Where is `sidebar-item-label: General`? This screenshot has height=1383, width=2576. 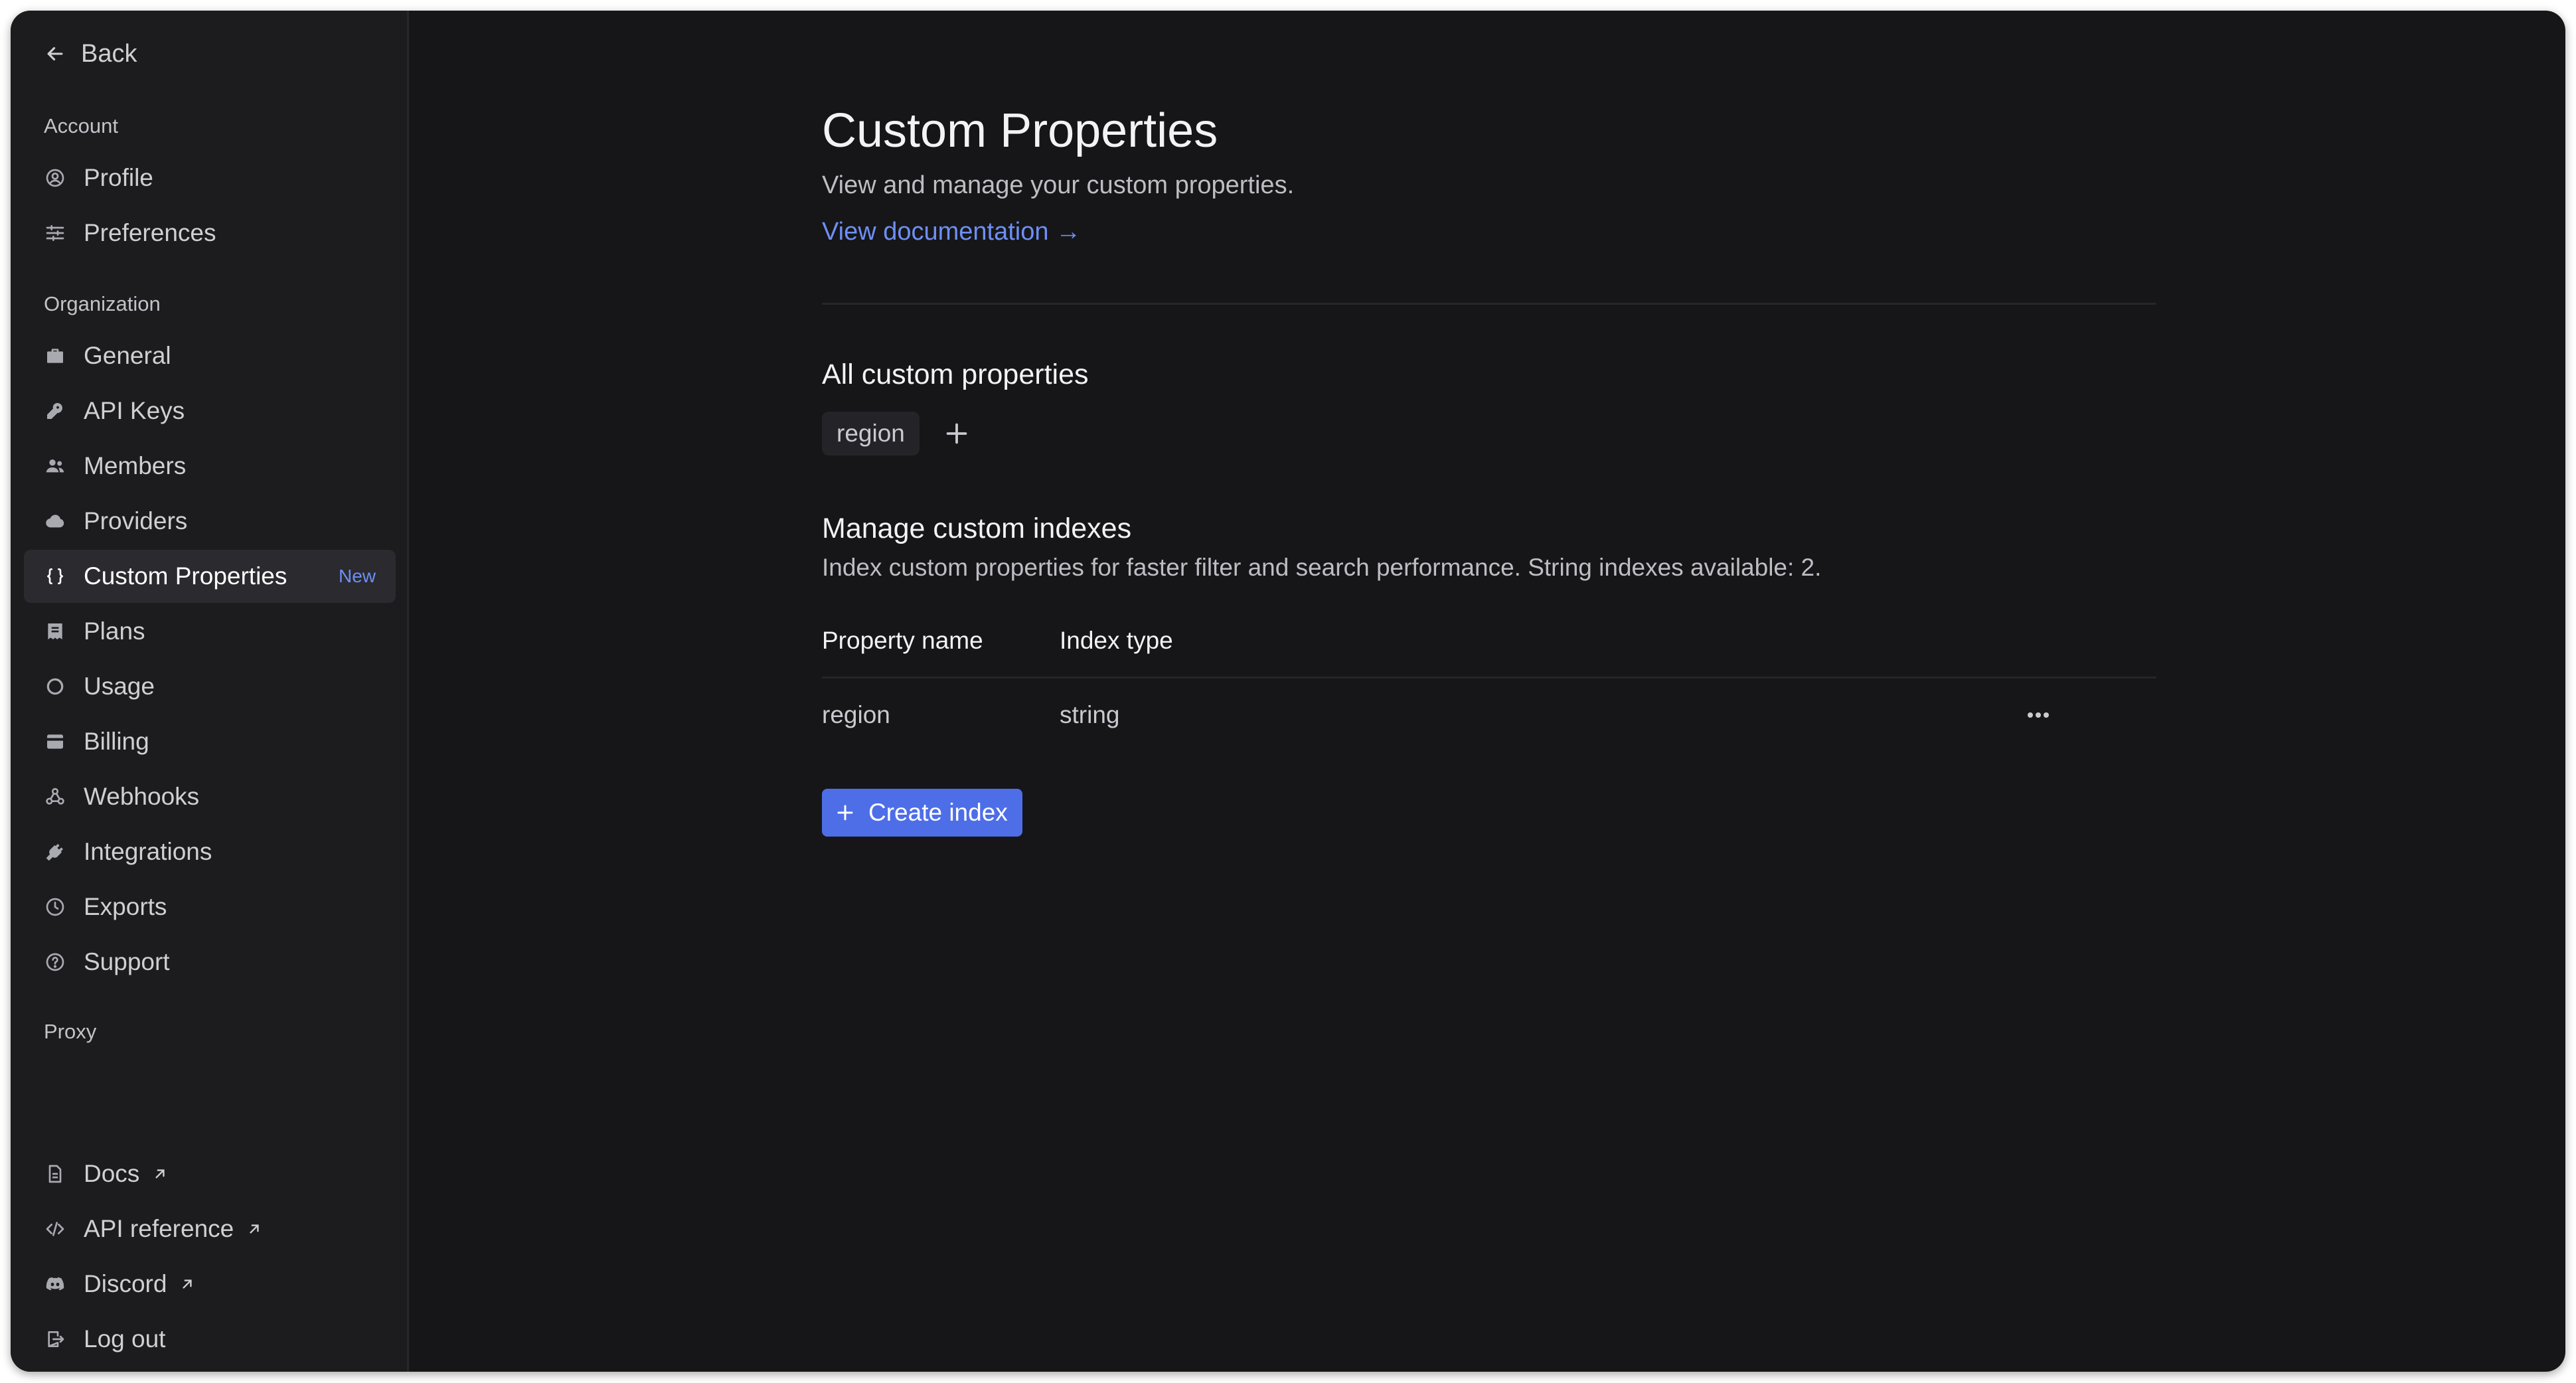
sidebar-item-label: General is located at coordinates (127, 356).